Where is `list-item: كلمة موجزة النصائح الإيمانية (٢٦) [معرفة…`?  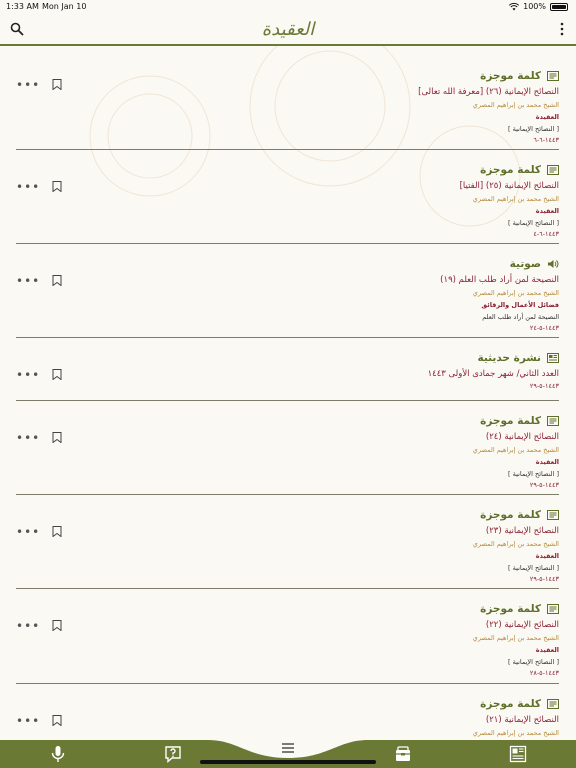
list-item: كلمة موجزة النصائح الإيمانية (٢٦) [معرفة… is located at coordinates (287, 99).